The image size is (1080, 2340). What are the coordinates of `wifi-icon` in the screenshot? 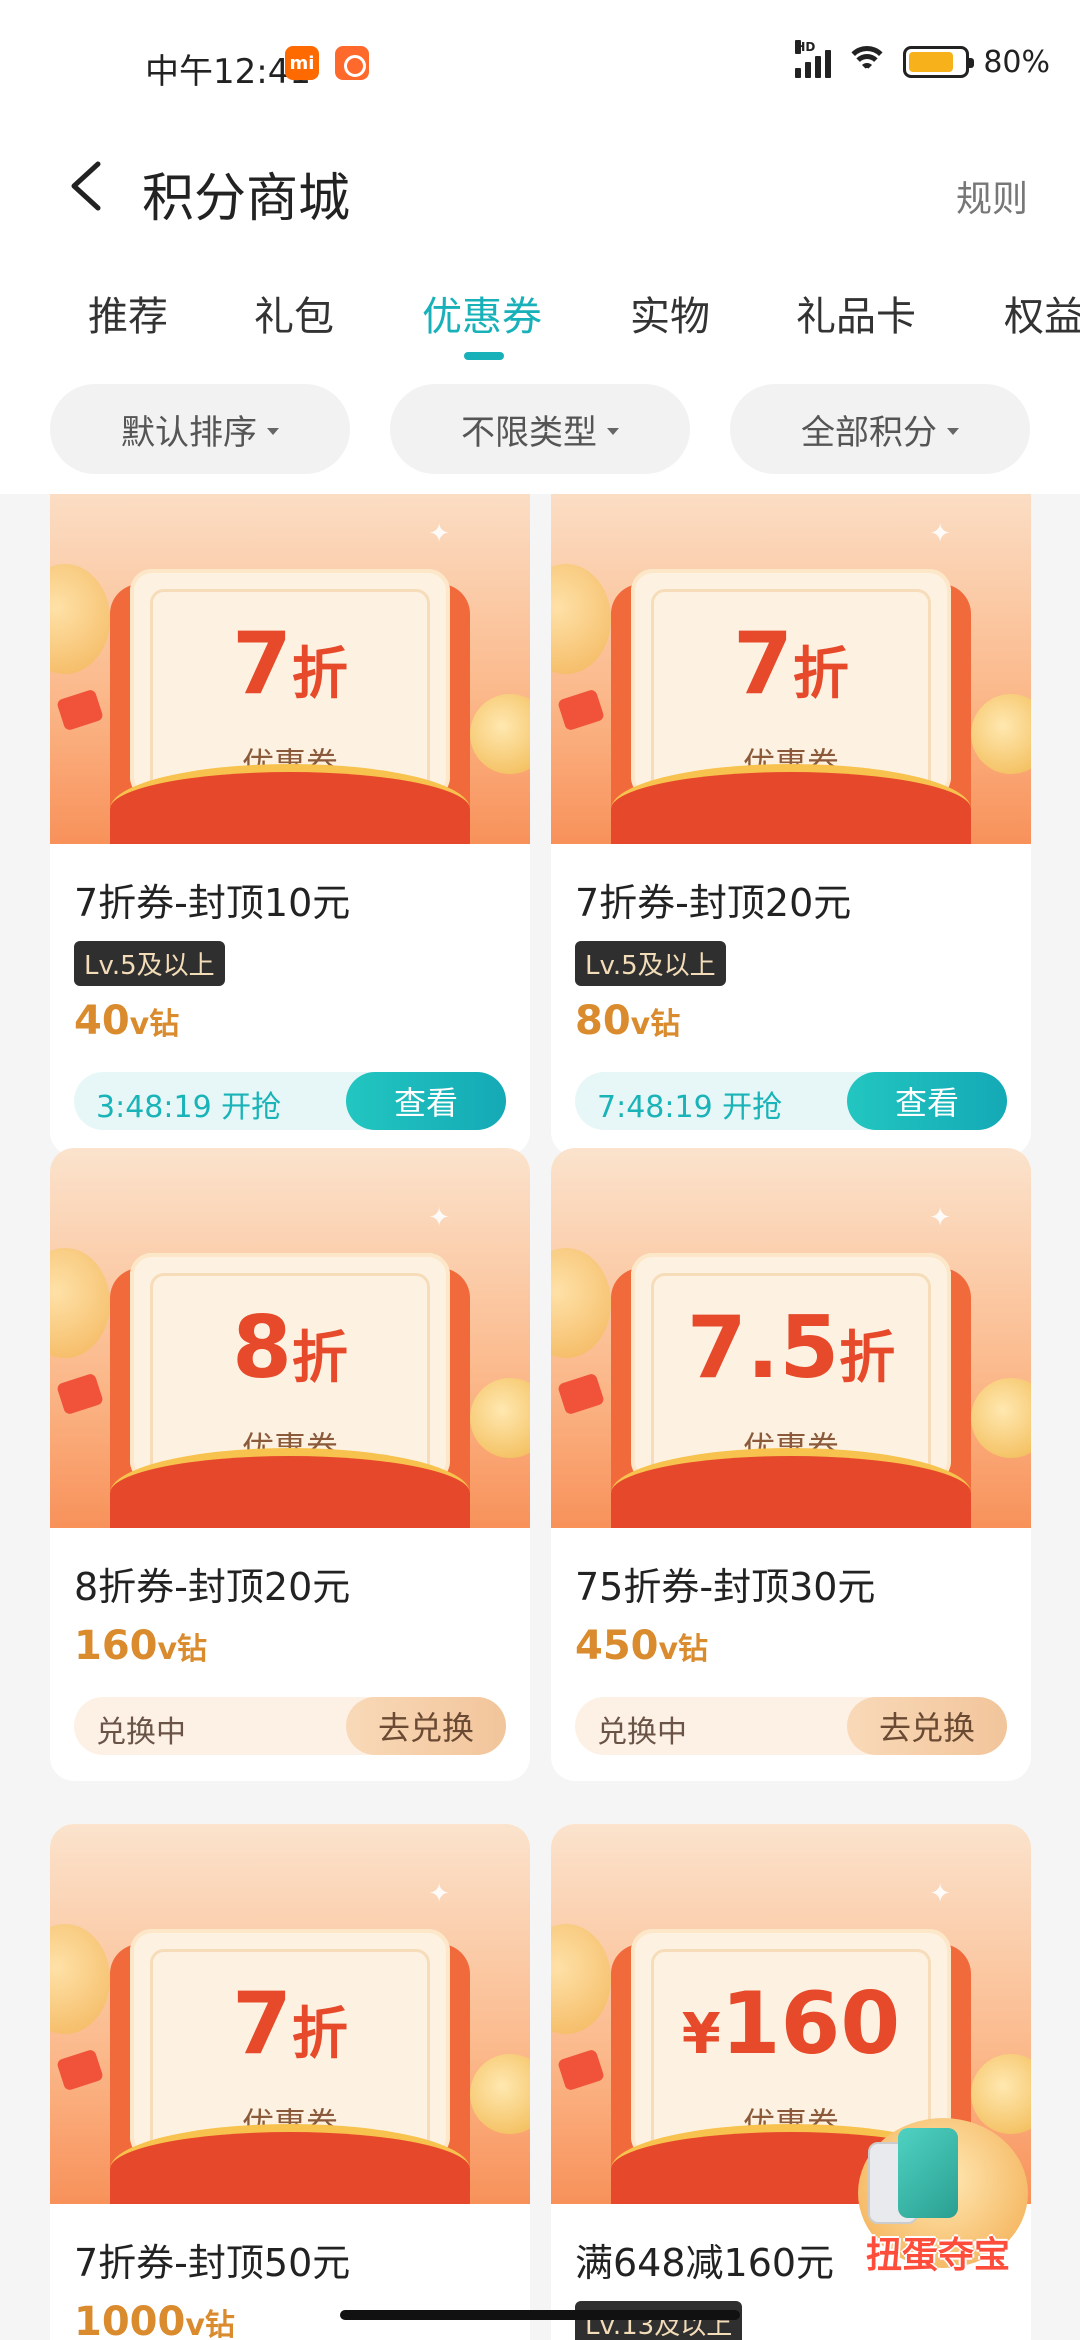 It's located at (867, 62).